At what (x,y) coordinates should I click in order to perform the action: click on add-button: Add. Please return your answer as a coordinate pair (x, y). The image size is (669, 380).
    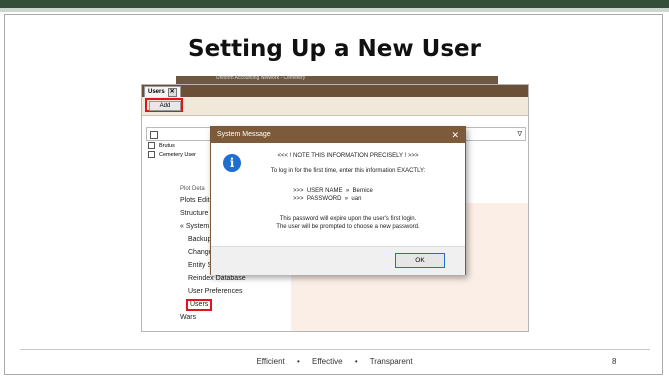
    Looking at the image, I should click on (165, 106).